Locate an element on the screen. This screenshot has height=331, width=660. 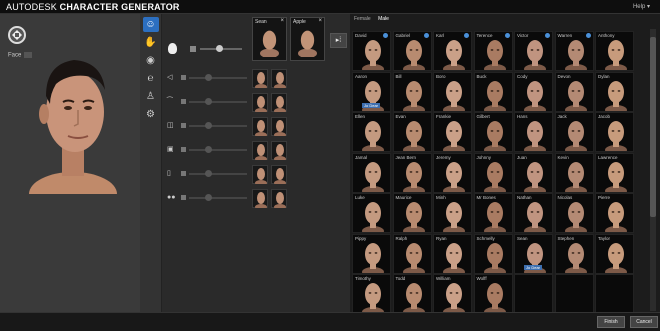
character-card: Terence is located at coordinates (493, 51).